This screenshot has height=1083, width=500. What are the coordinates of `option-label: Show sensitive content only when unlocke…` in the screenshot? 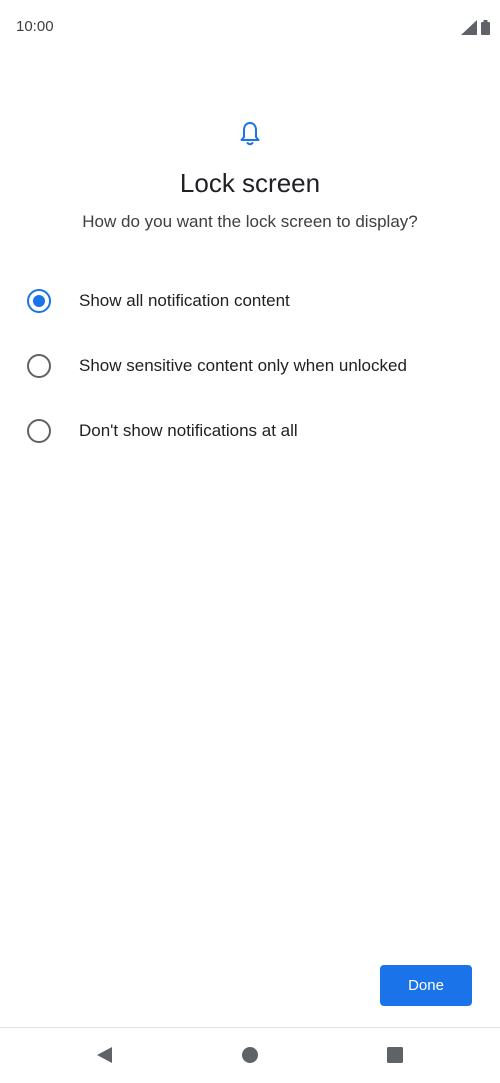 It's located at (243, 365).